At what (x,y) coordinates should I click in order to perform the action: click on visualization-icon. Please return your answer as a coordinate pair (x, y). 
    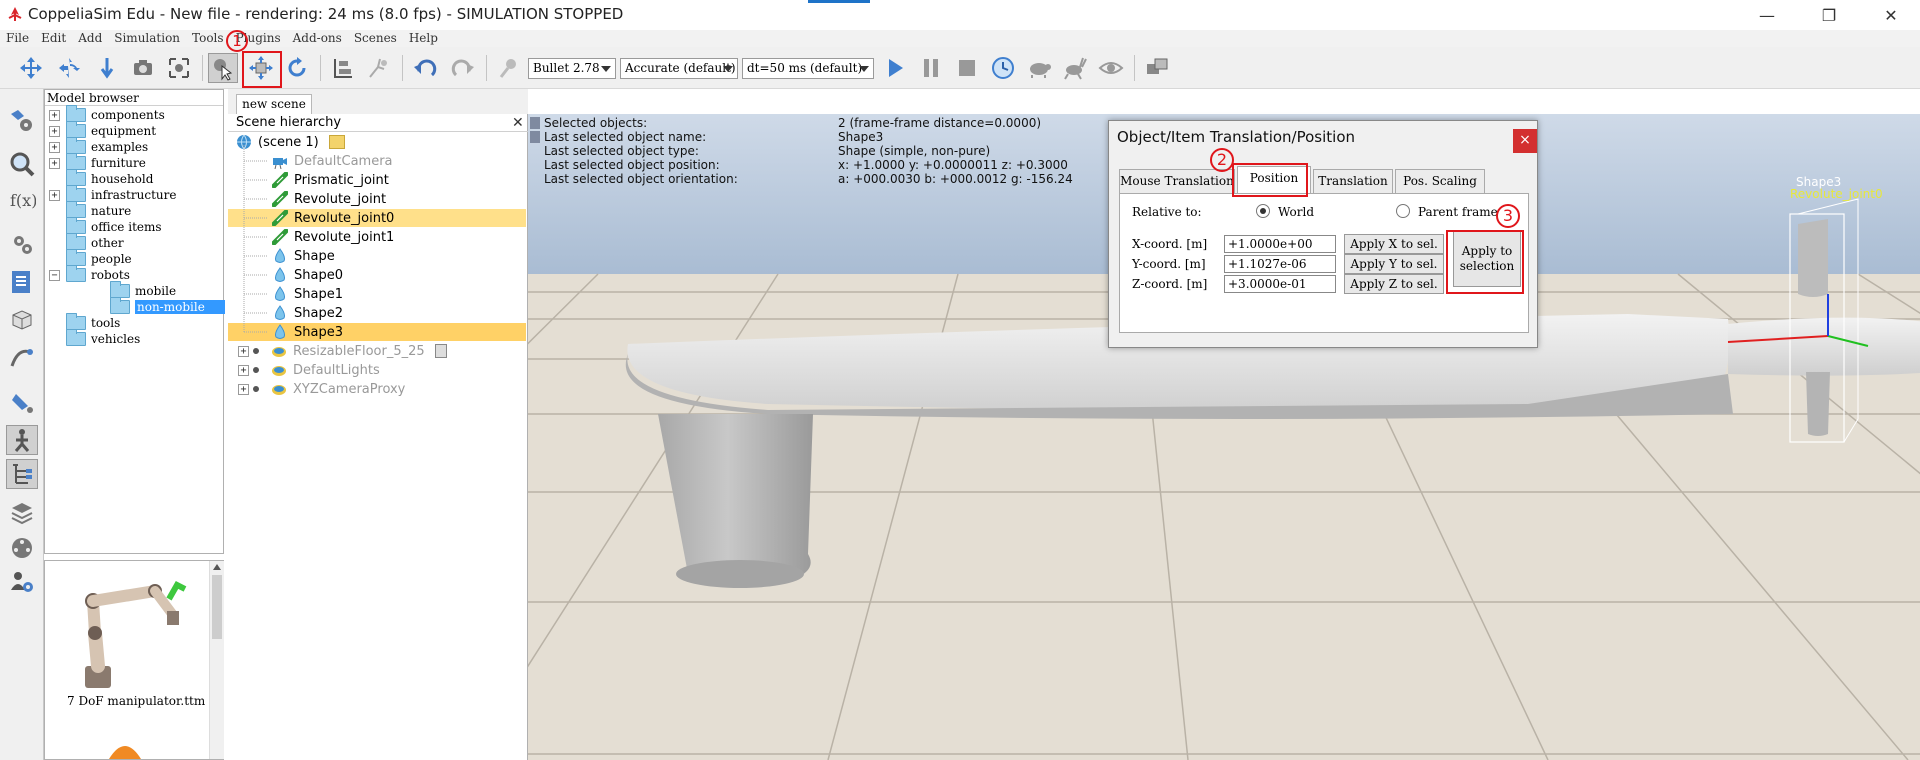
    Looking at the image, I should click on (1111, 68).